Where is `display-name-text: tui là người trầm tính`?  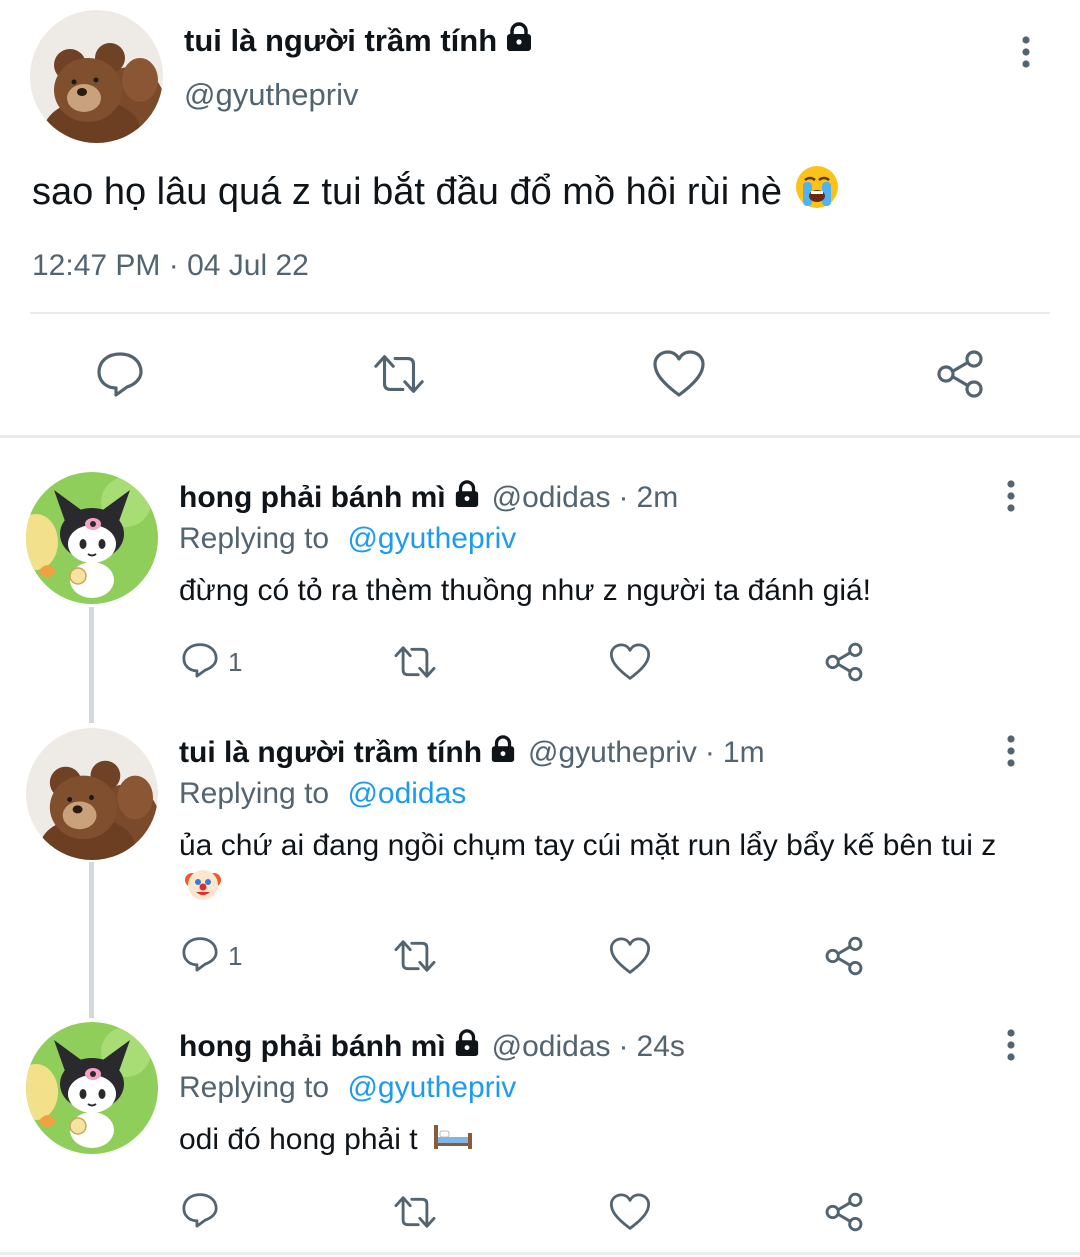
display-name-text: tui là người trầm tính is located at coordinates (340, 41).